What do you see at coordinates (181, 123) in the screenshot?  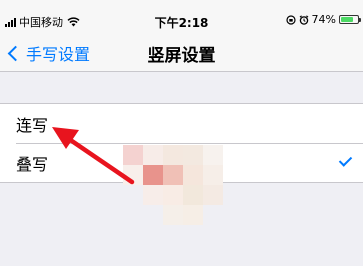 I see `list-item-continuous-writing: 连写` at bounding box center [181, 123].